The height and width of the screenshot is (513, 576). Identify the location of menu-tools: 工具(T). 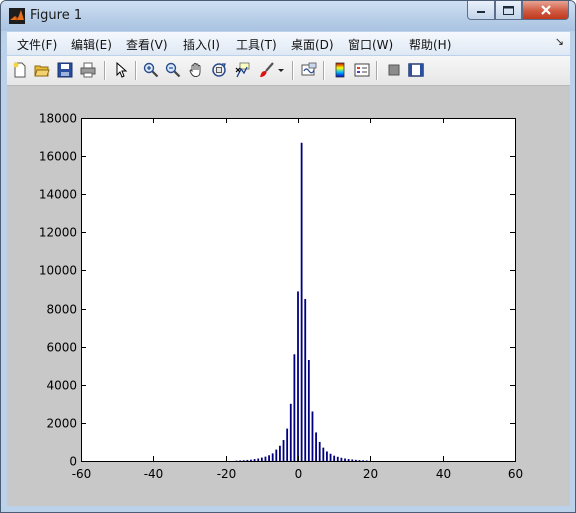
(256, 44).